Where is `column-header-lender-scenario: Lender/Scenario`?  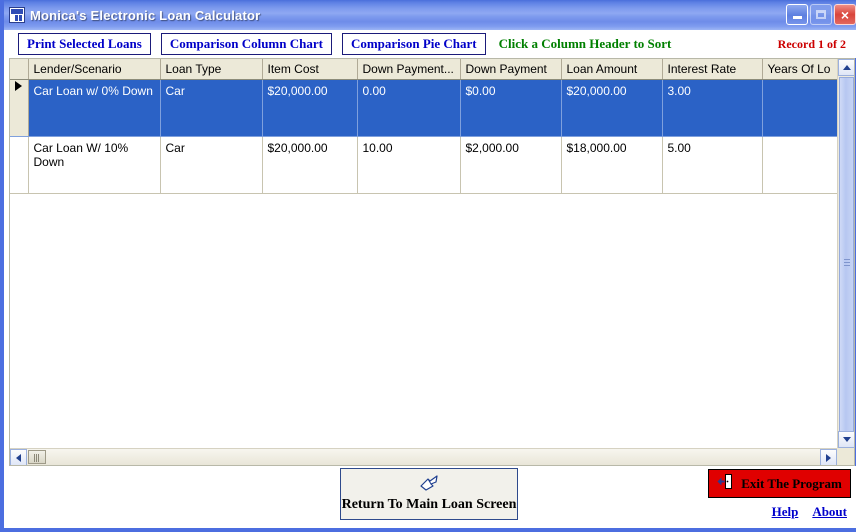
column-header-lender-scenario: Lender/Scenario is located at coordinates (94, 69).